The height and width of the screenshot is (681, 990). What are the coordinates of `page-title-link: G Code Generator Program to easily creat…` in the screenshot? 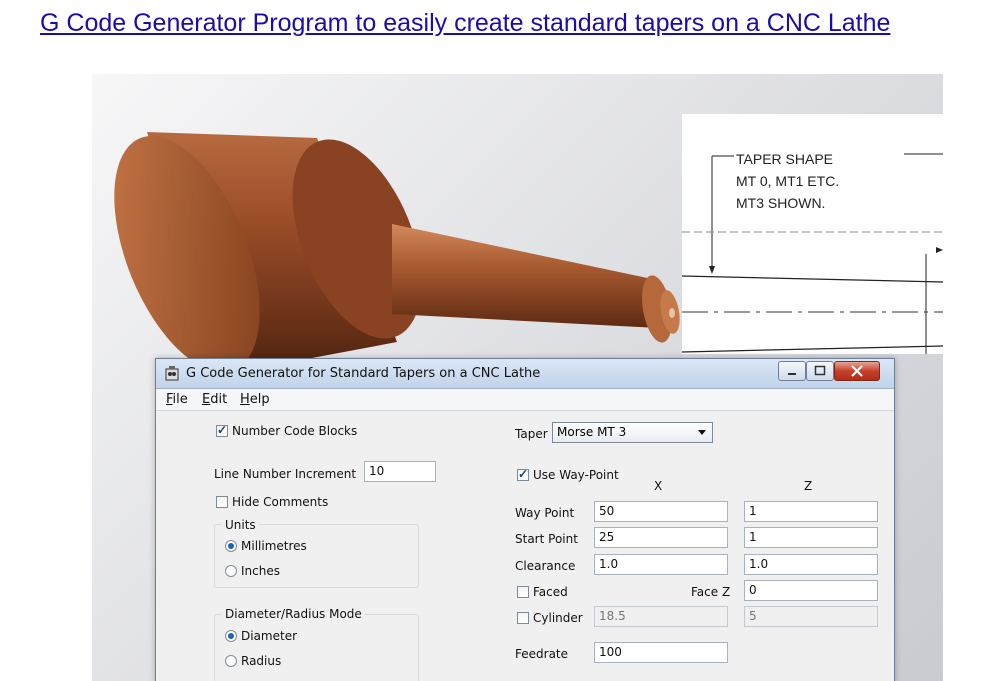 It's located at (500, 23).